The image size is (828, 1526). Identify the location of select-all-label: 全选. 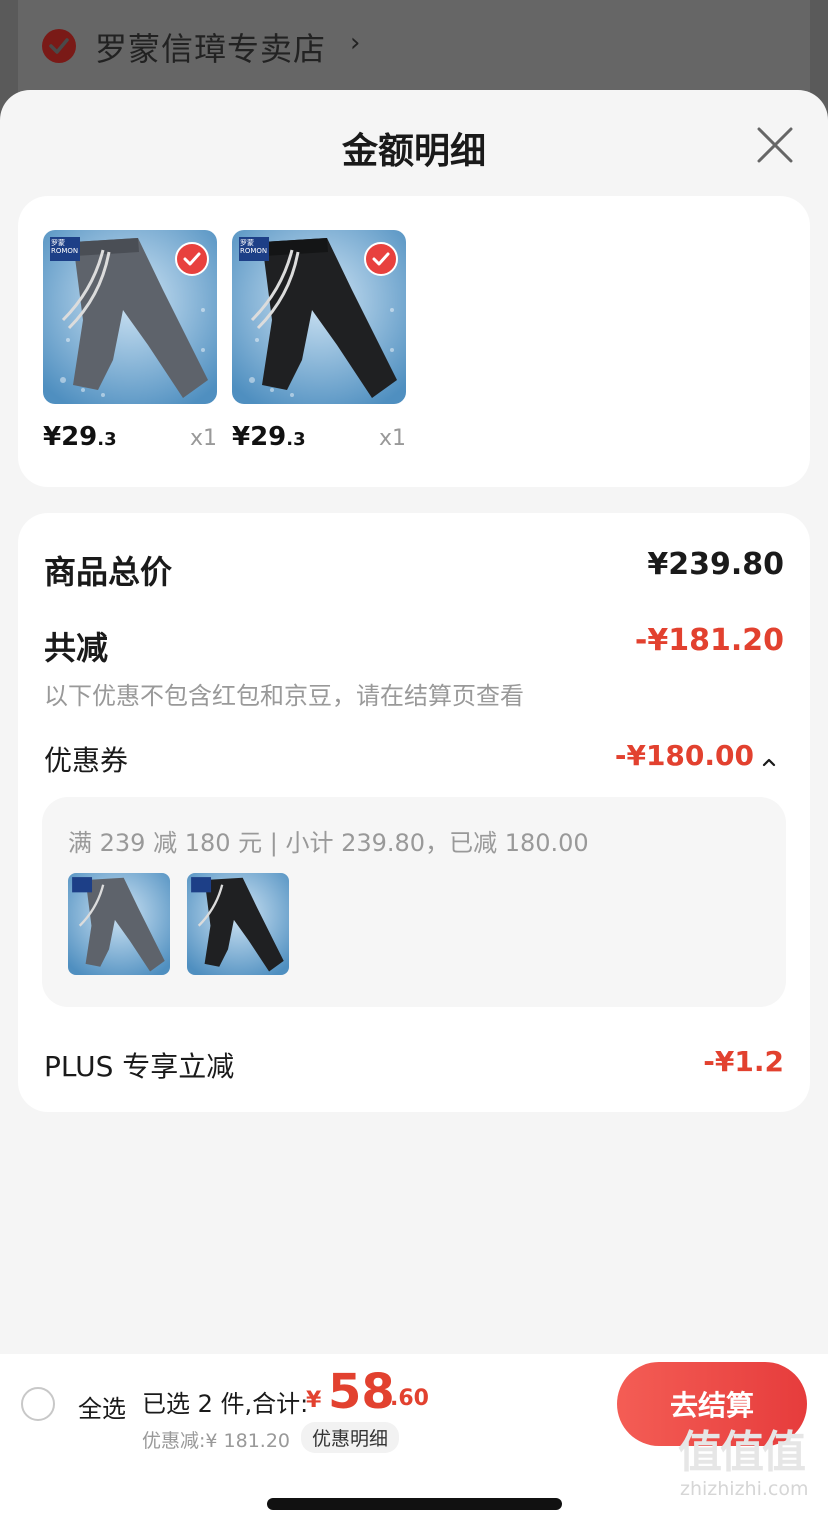
(102, 1406).